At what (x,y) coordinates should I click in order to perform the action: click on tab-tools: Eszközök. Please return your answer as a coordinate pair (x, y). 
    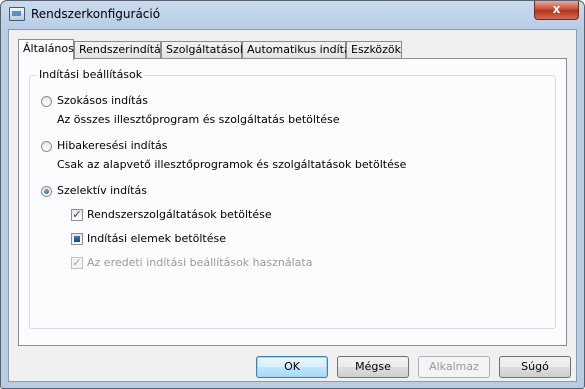
    Looking at the image, I should click on (374, 49).